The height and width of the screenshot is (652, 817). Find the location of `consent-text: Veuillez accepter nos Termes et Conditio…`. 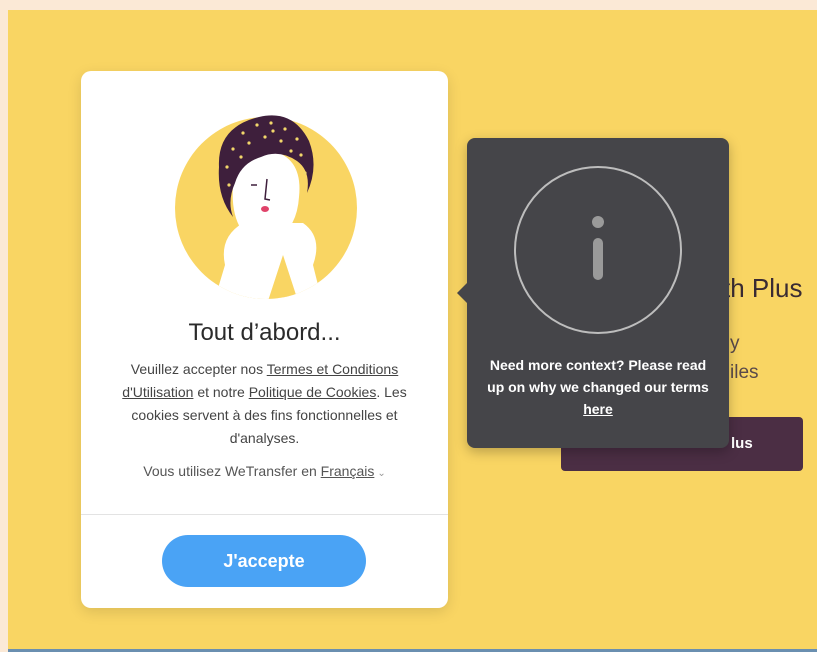

consent-text: Veuillez accepter nos Termes et Conditio… is located at coordinates (264, 404).